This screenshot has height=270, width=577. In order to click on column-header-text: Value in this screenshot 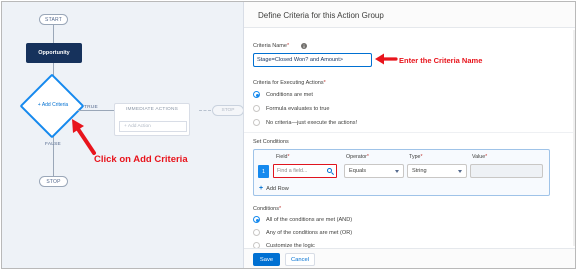, I will do `click(479, 157)`.